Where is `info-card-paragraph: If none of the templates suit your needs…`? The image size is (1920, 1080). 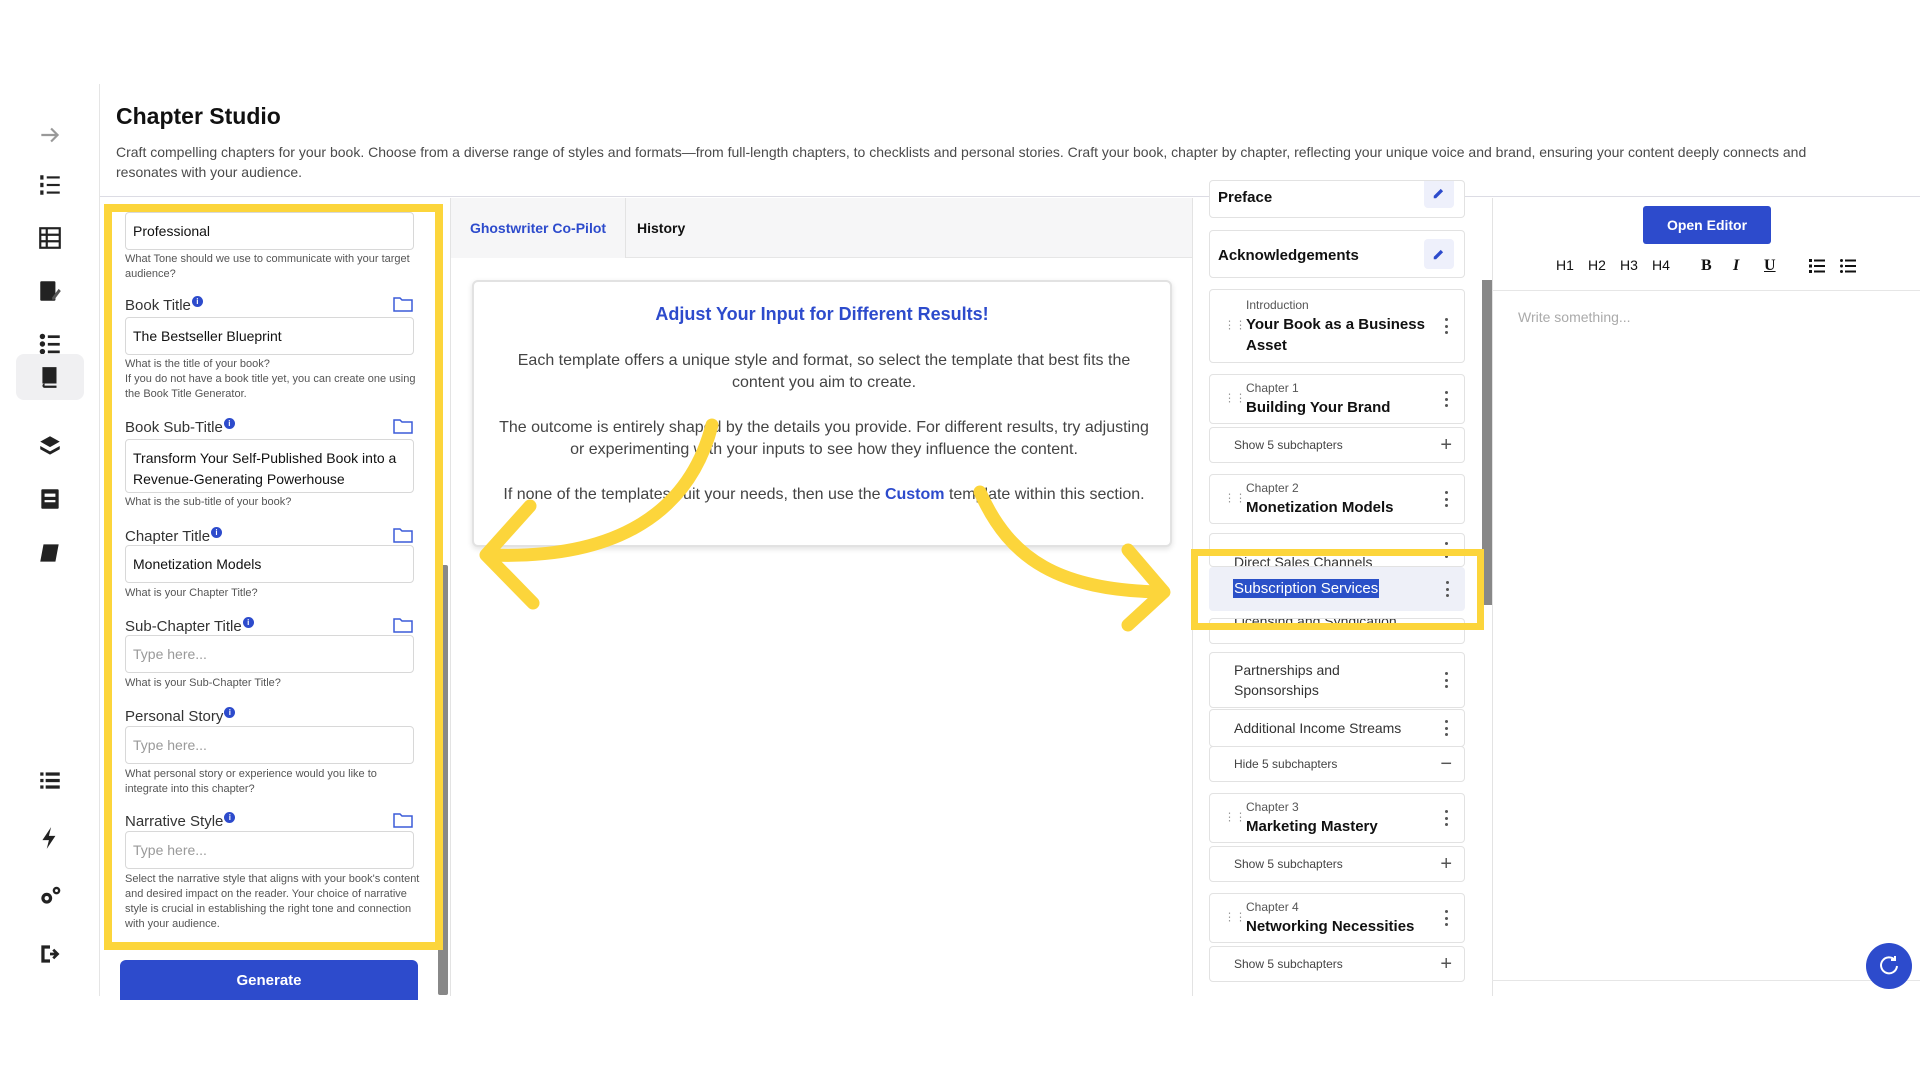
info-card-paragraph: If none of the templates suit your needs… is located at coordinates (824, 494).